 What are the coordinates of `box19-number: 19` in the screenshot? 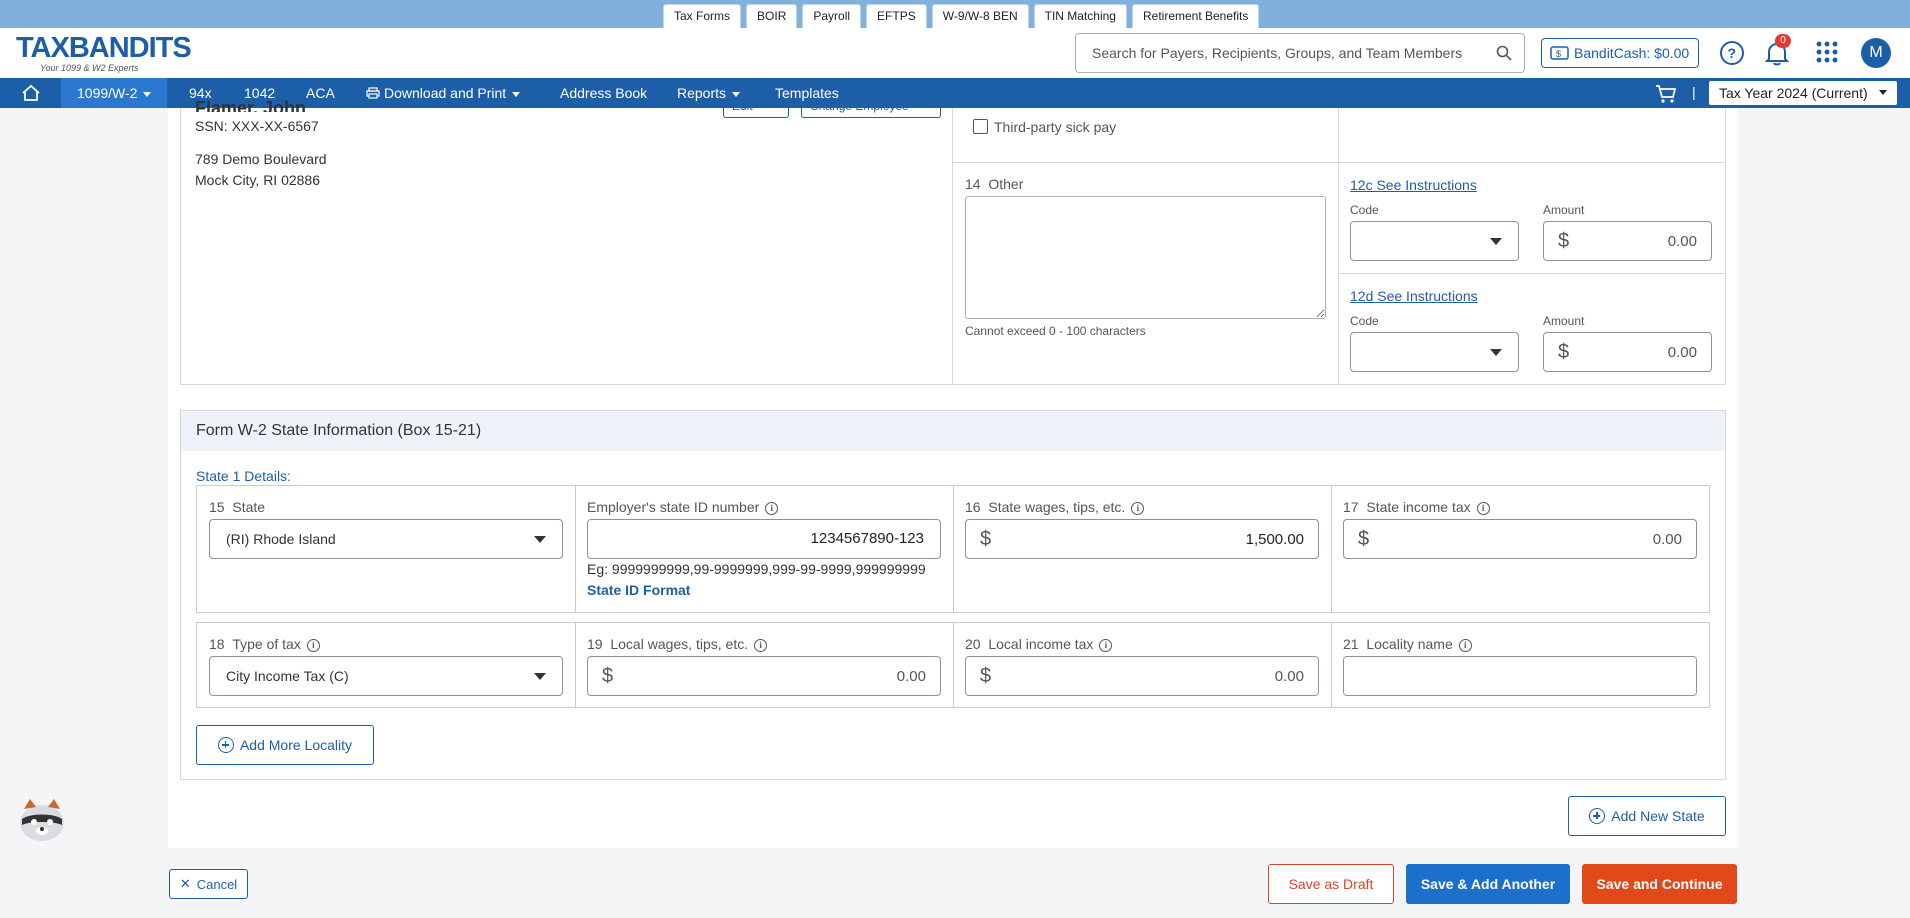 It's located at (595, 644).